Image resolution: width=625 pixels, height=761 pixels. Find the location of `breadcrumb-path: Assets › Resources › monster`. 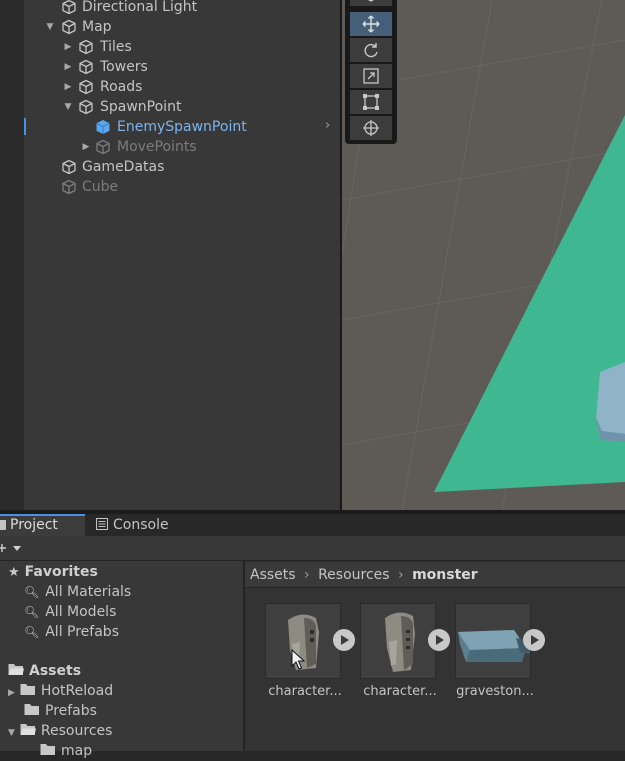

breadcrumb-path: Assets › Resources › monster is located at coordinates (364, 575).